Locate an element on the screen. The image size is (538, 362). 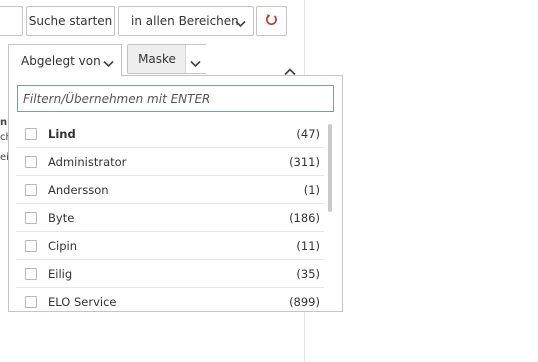
tab-owner-filter: Abgelegt von is located at coordinates (65, 60).